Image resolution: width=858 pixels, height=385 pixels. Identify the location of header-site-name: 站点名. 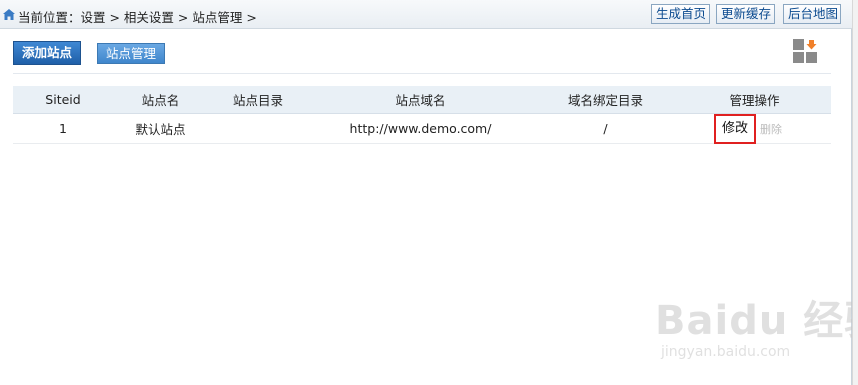
(160, 100).